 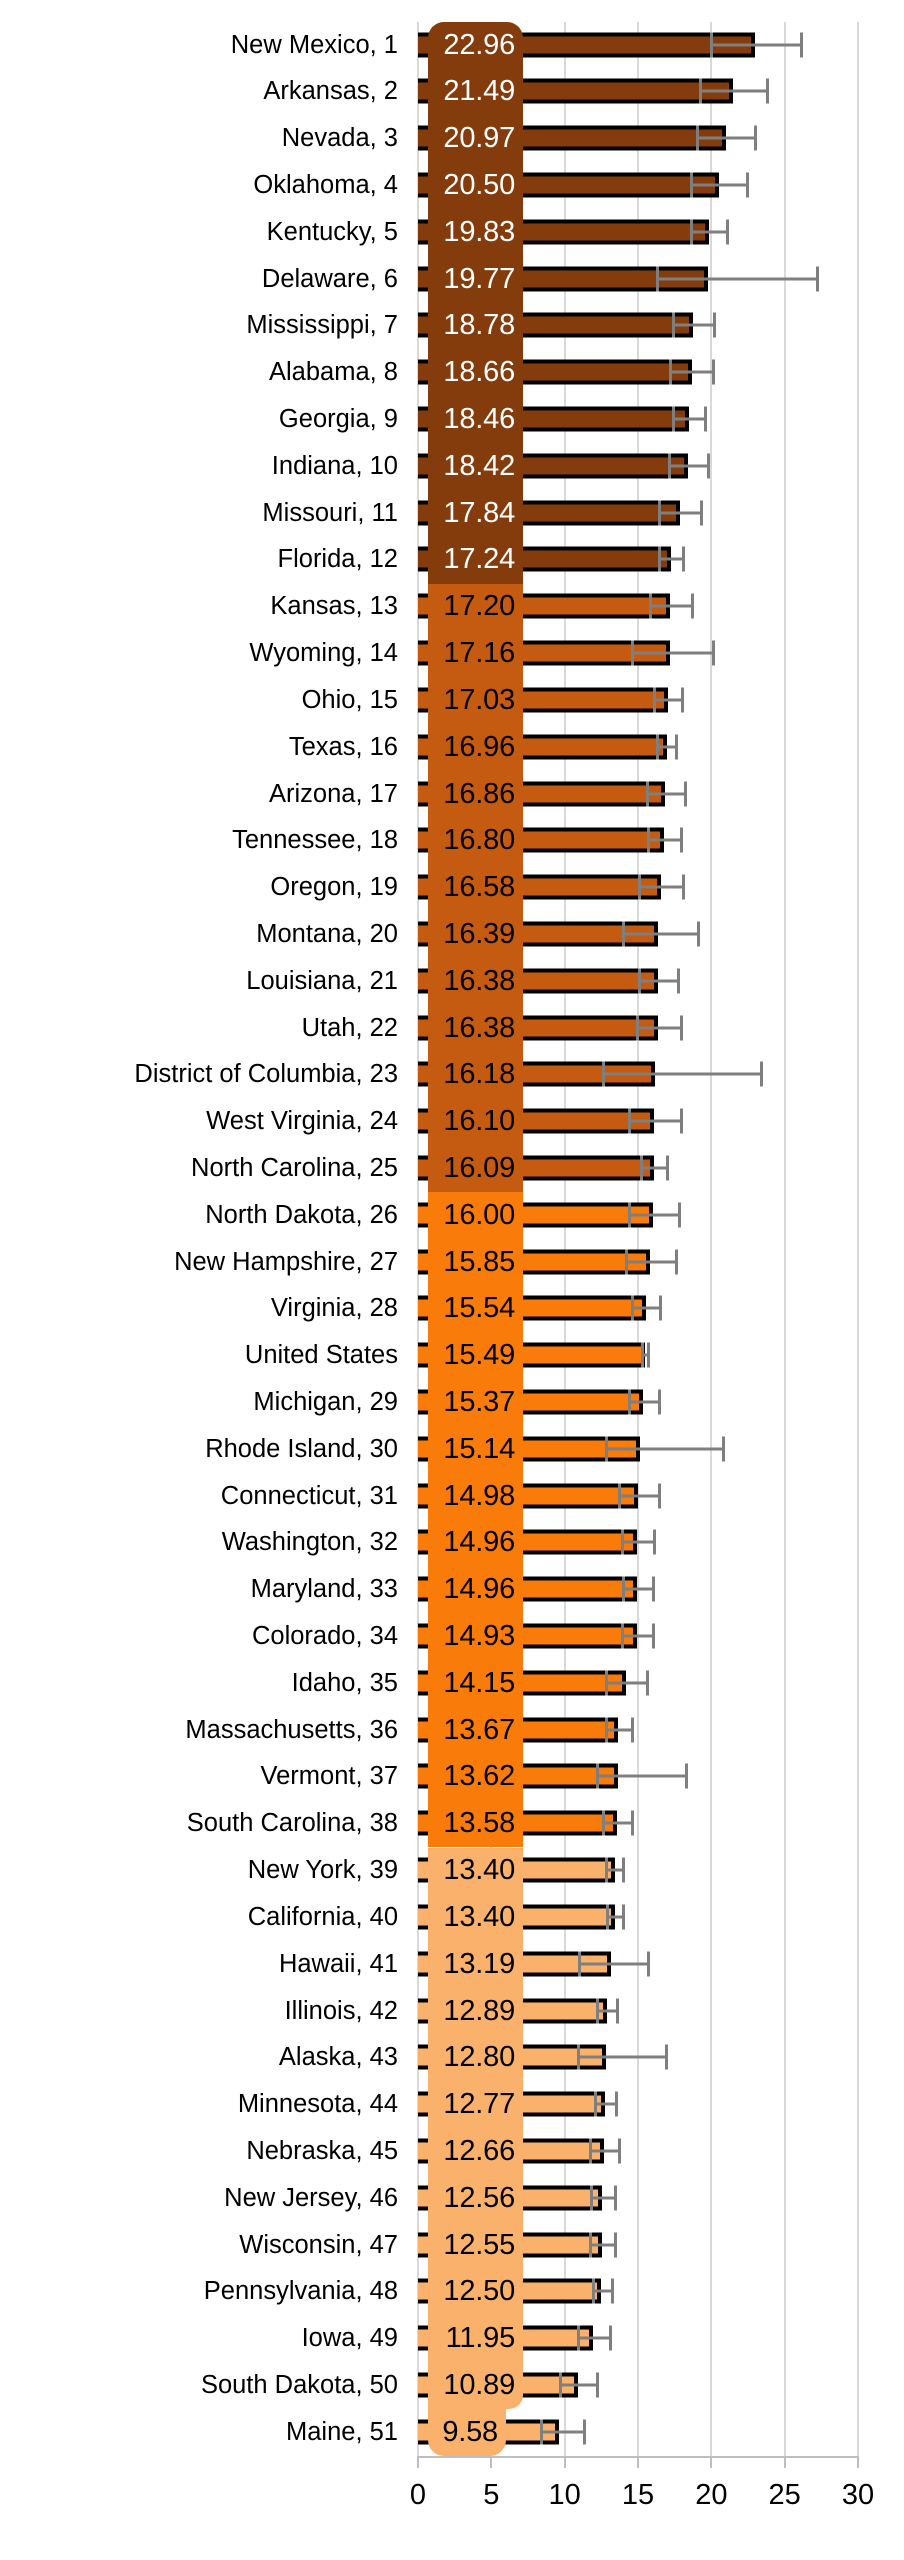 What do you see at coordinates (286, 1261) in the screenshot?
I see `category-label: New Hampshire, 27` at bounding box center [286, 1261].